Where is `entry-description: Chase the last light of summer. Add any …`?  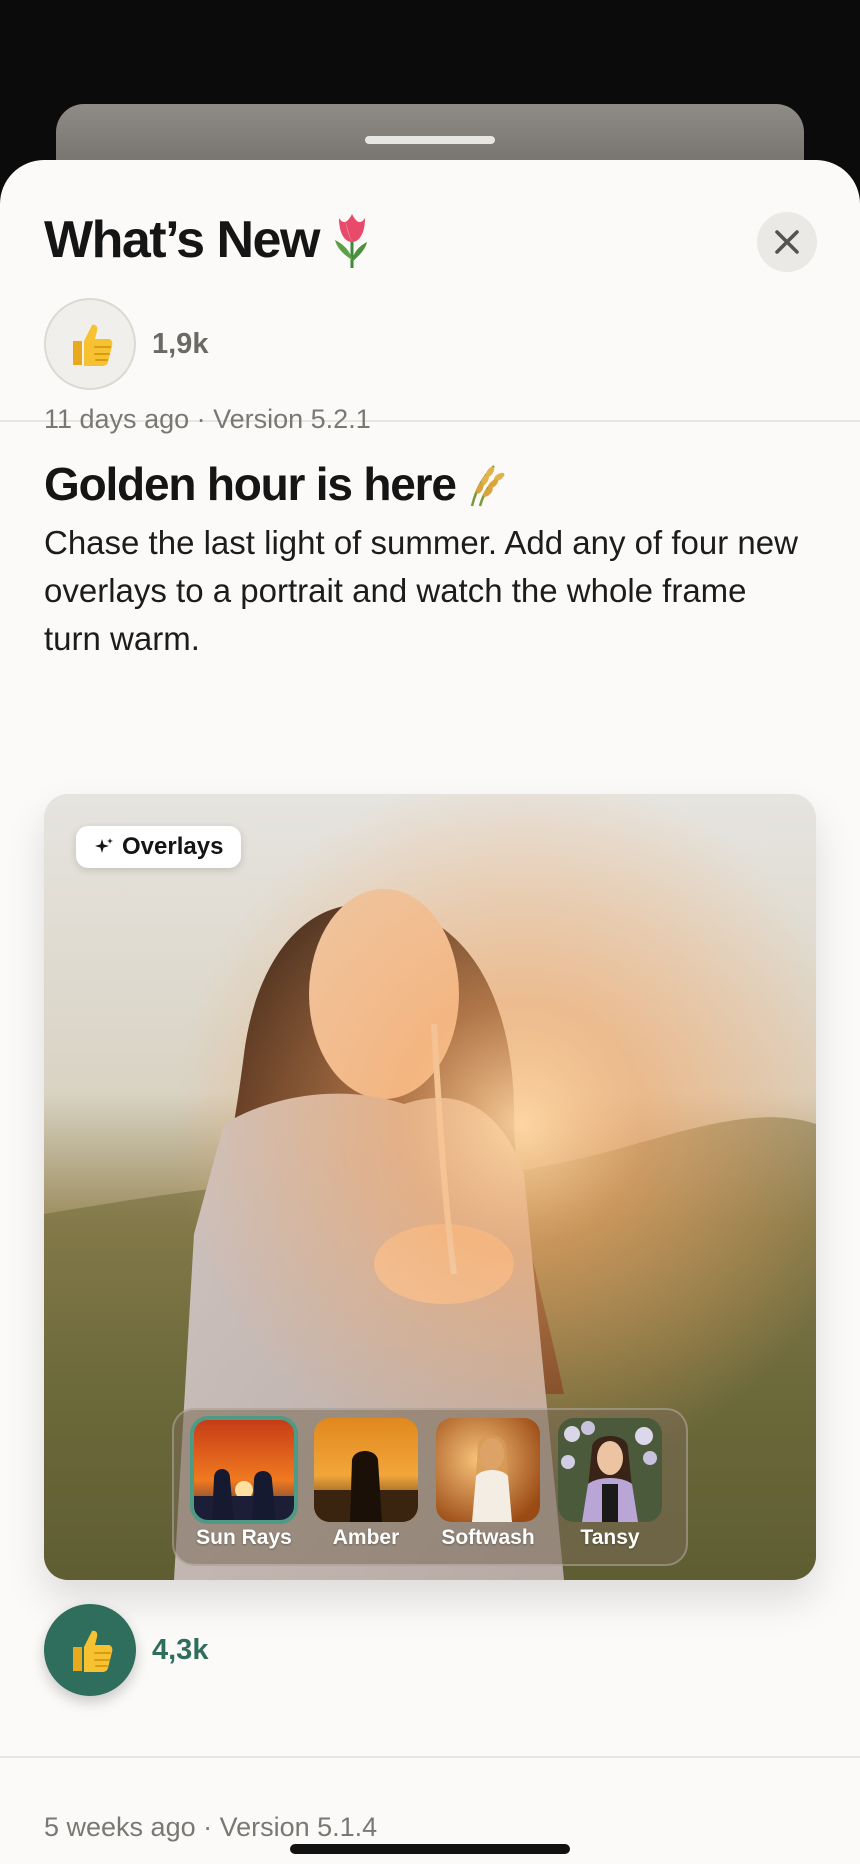 entry-description: Chase the last light of summer. Add any … is located at coordinates (421, 590).